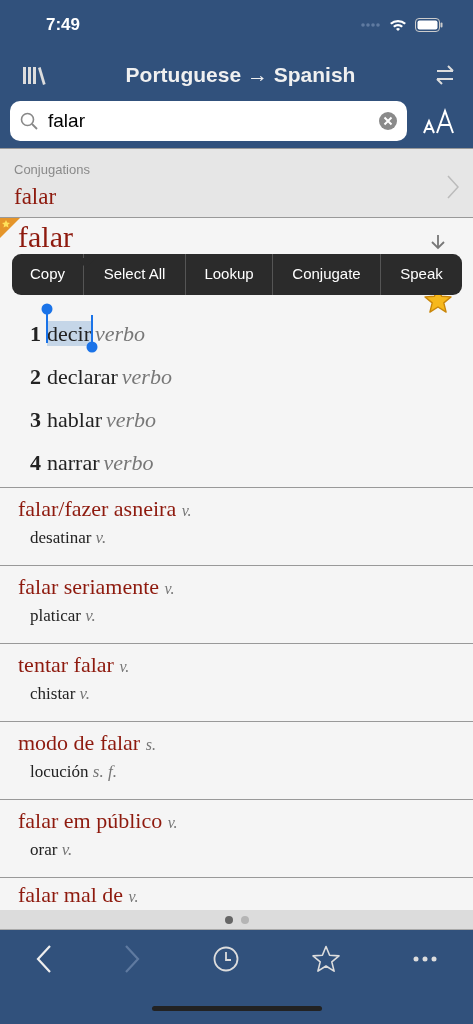 The width and height of the screenshot is (473, 1024). What do you see at coordinates (35, 463) in the screenshot?
I see `sense-number: 4` at bounding box center [35, 463].